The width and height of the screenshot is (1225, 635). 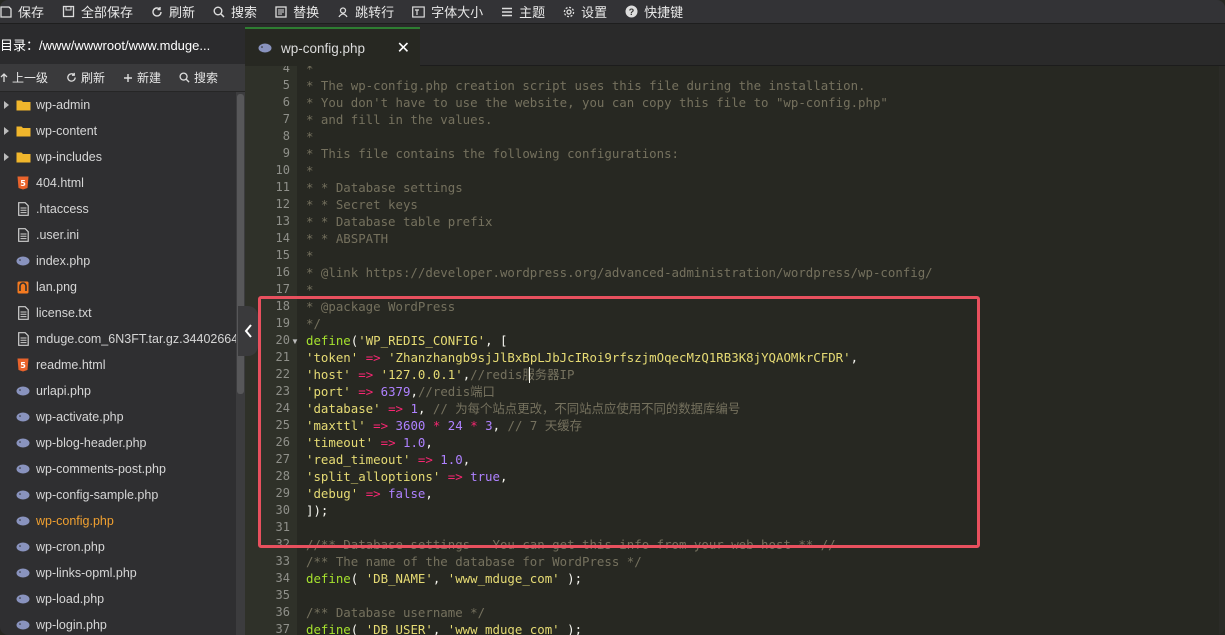 What do you see at coordinates (282, 628) in the screenshot?
I see `line-number: 37` at bounding box center [282, 628].